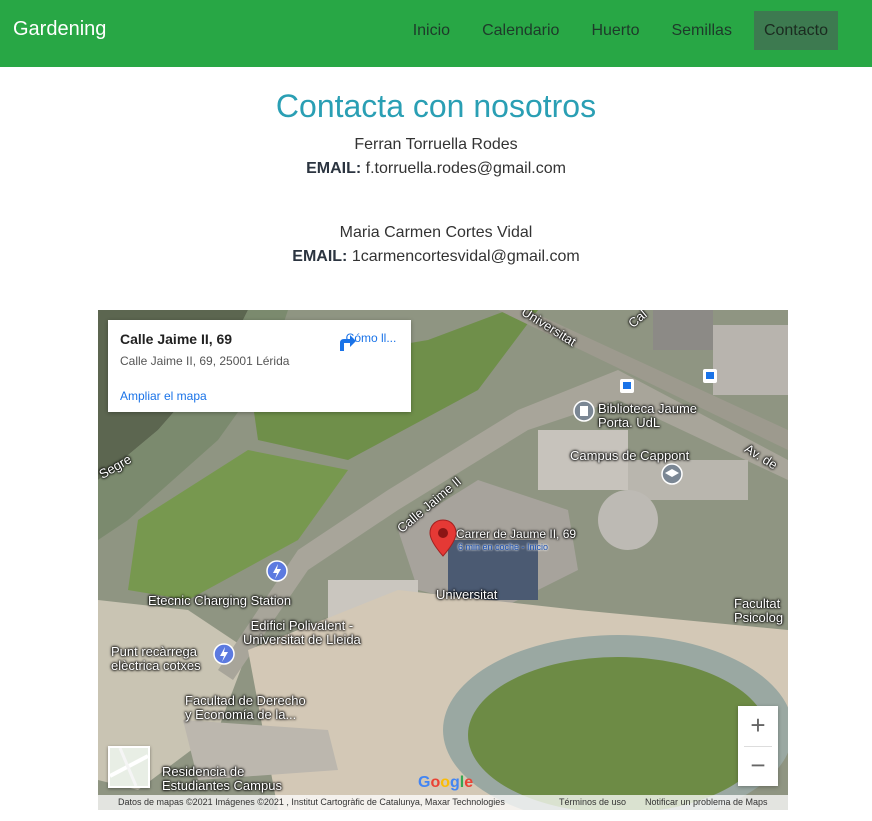 The height and width of the screenshot is (821, 872). Describe the element at coordinates (431, 30) in the screenshot. I see `nav-item-inicio: Inicio` at that location.